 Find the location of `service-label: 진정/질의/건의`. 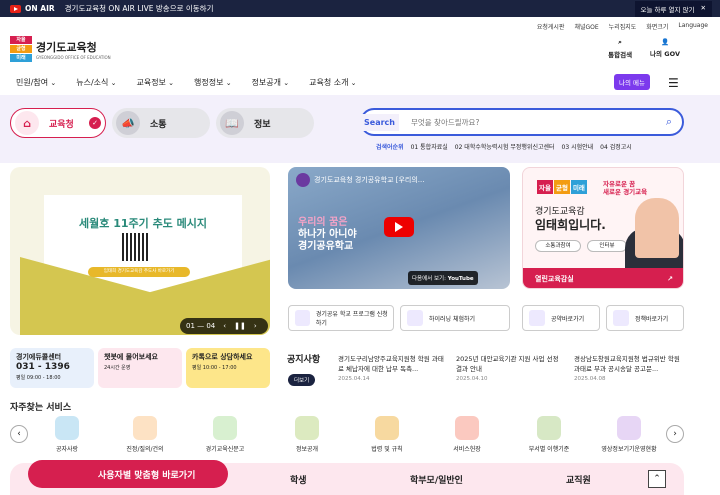

service-label: 진정/질의/건의 is located at coordinates (145, 449).